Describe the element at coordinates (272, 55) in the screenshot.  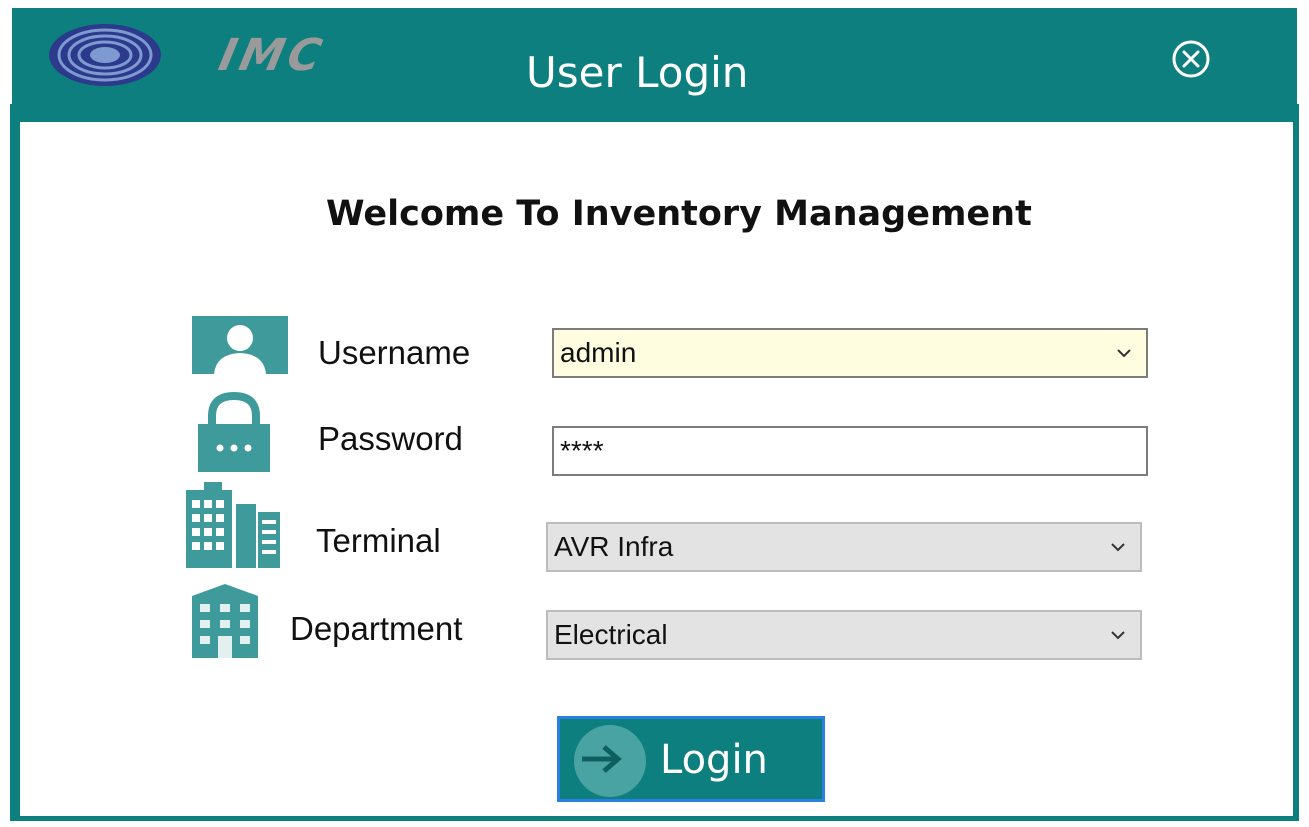
I see `brand-logo-text: IMC` at that location.